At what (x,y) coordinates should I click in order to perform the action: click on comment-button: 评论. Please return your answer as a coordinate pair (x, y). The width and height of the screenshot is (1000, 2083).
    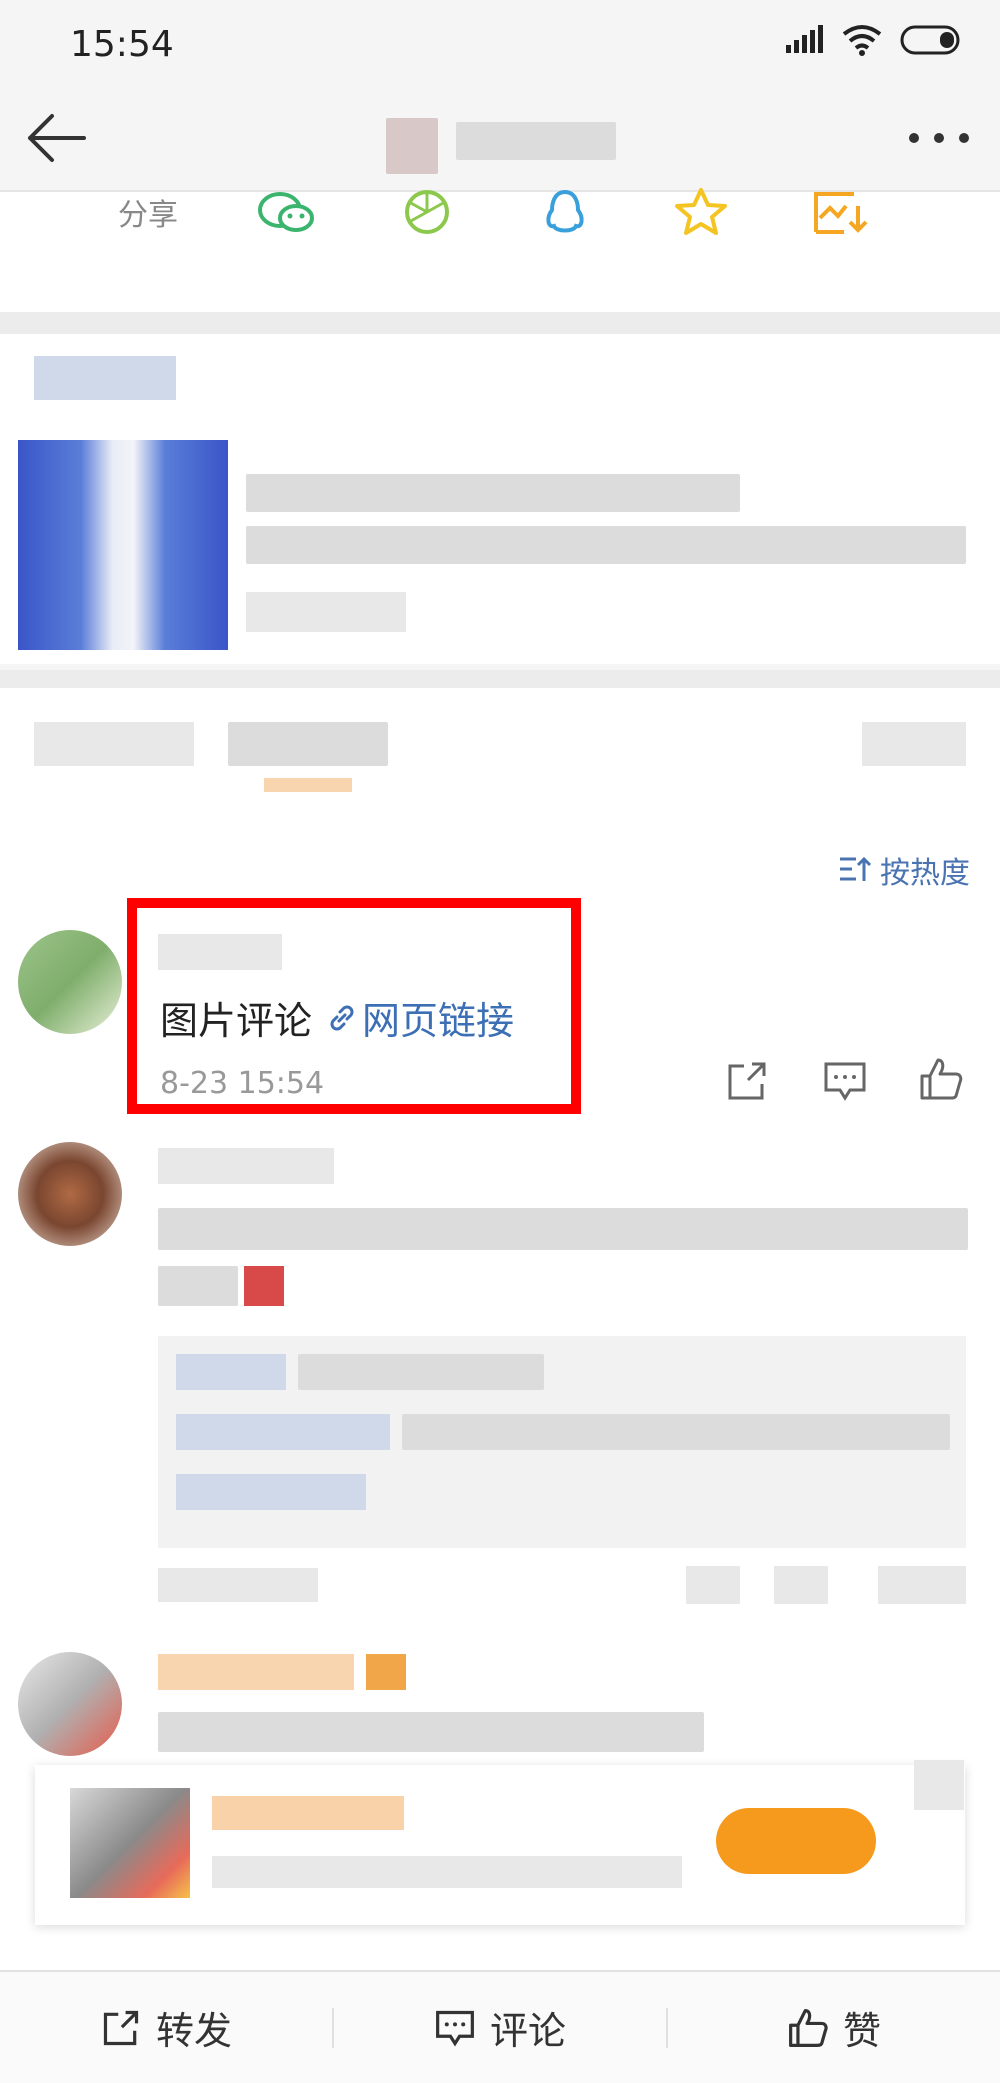
    Looking at the image, I should click on (500, 2027).